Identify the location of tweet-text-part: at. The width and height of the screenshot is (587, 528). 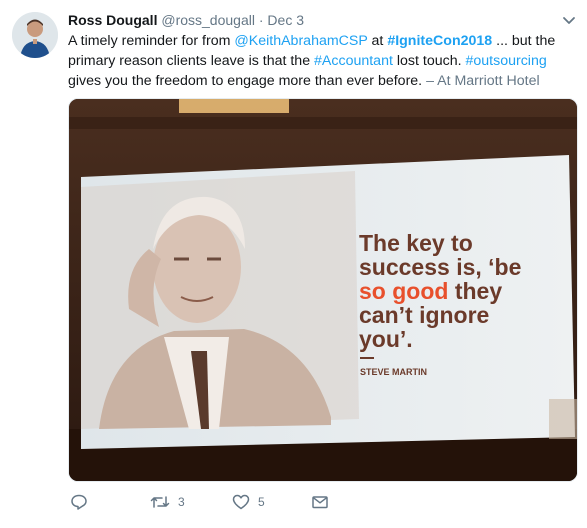
(377, 41).